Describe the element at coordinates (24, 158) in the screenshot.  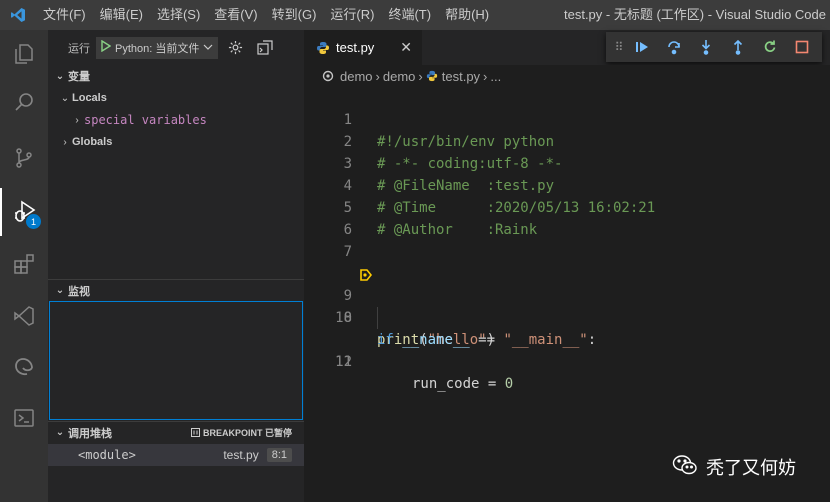
I see `source-control-icon` at that location.